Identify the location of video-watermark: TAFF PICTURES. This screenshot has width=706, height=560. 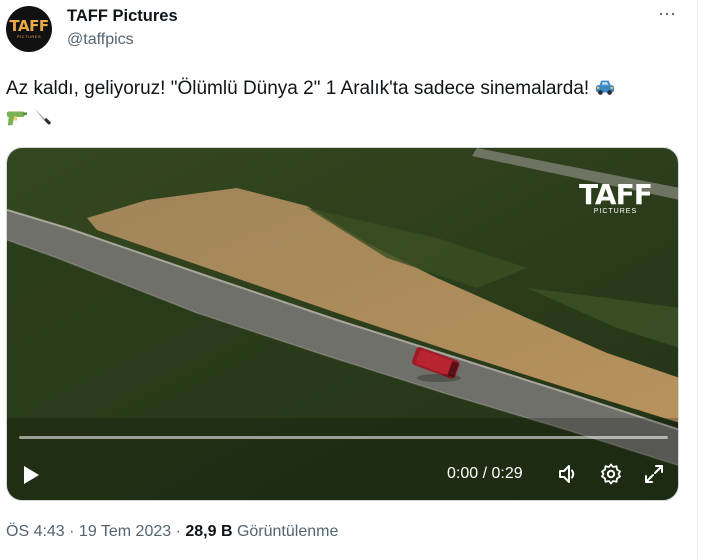
(616, 197).